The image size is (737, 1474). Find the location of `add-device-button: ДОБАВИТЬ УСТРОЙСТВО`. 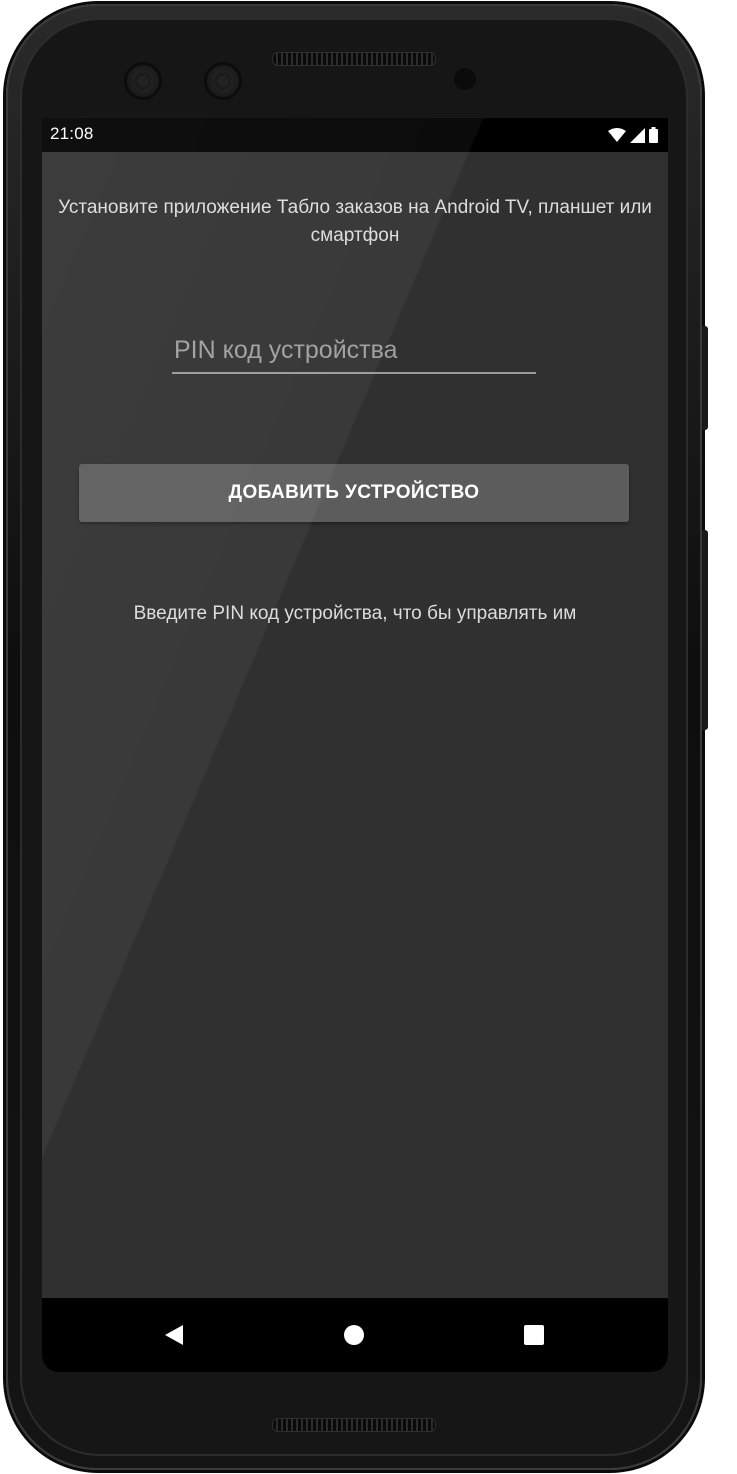

add-device-button: ДОБАВИТЬ УСТРОЙСТВО is located at coordinates (354, 493).